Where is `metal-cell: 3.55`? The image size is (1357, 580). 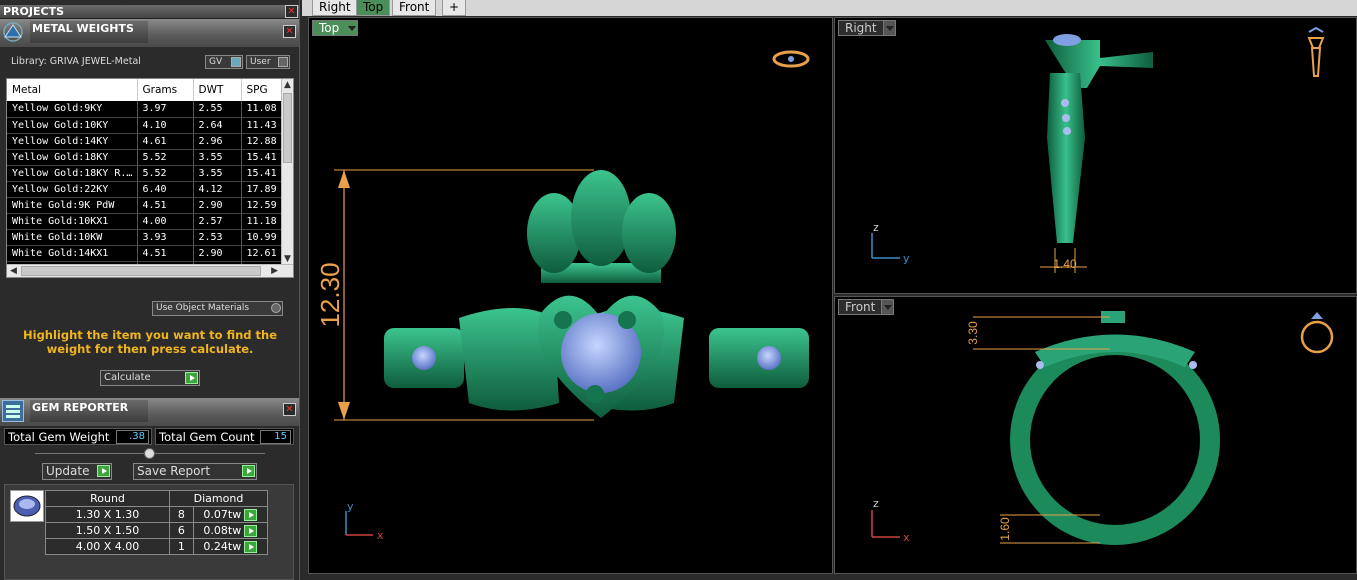
metal-cell: 3.55 is located at coordinates (217, 173).